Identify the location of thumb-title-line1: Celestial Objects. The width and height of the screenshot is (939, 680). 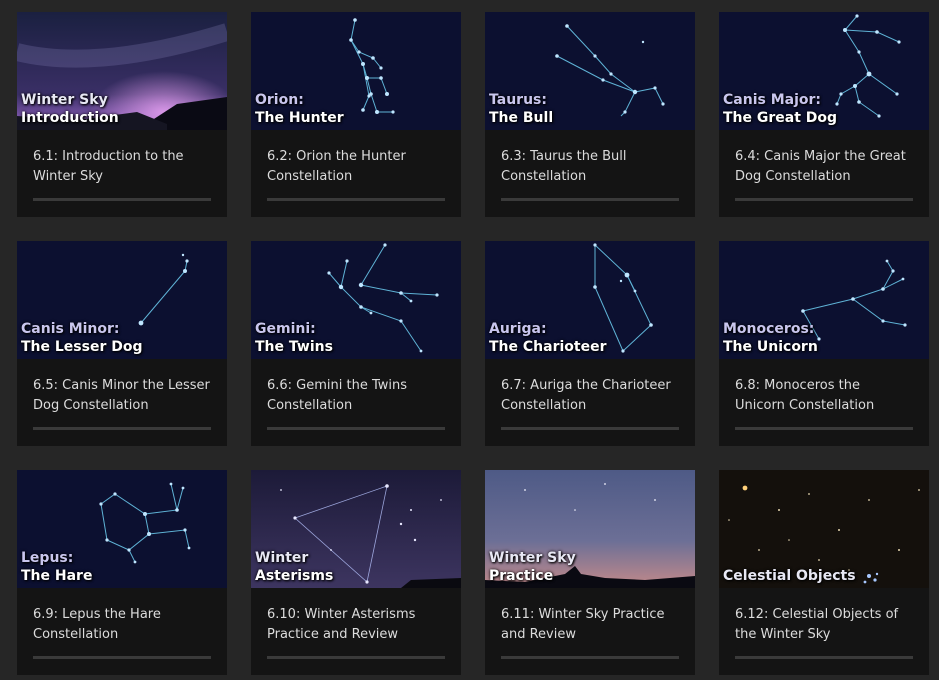
(789, 576).